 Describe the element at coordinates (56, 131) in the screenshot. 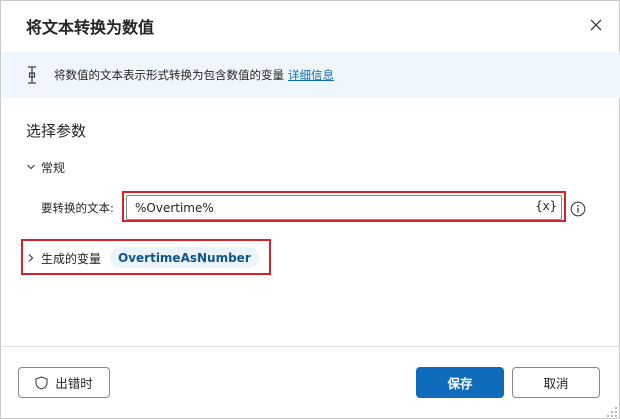

I see `section-title: 选择参数` at that location.